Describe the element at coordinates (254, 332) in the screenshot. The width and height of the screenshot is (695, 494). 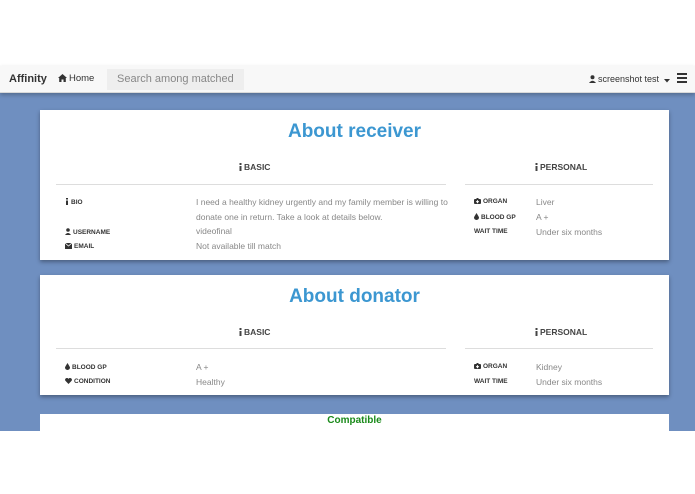
I see `donator-basic-heading: BASIC` at that location.